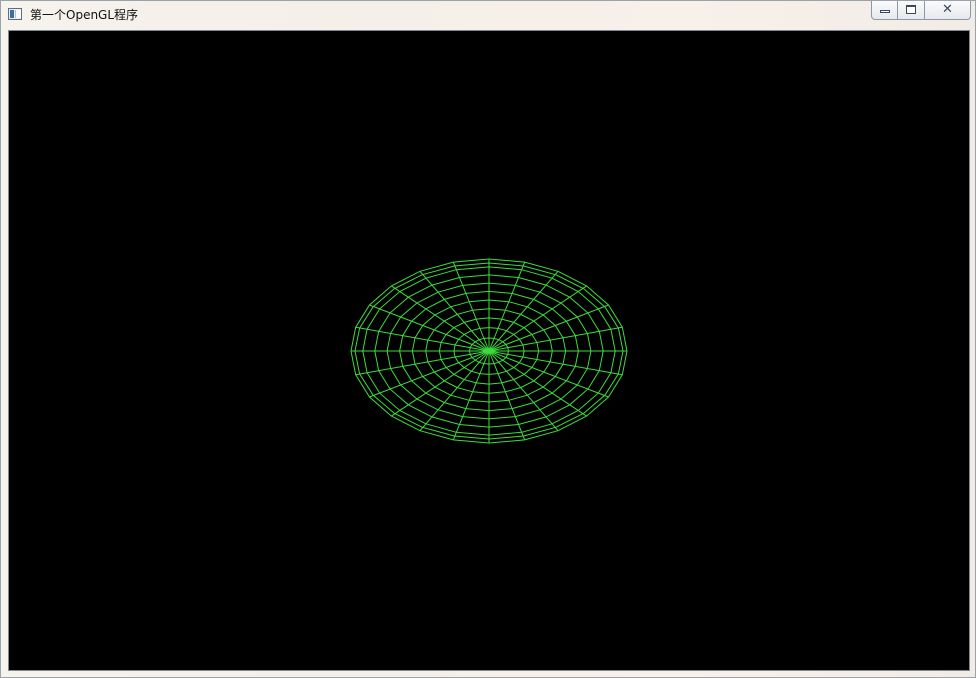 This screenshot has height=678, width=976. What do you see at coordinates (84, 15) in the screenshot?
I see `window-title: 第一个OpenGL程序` at bounding box center [84, 15].